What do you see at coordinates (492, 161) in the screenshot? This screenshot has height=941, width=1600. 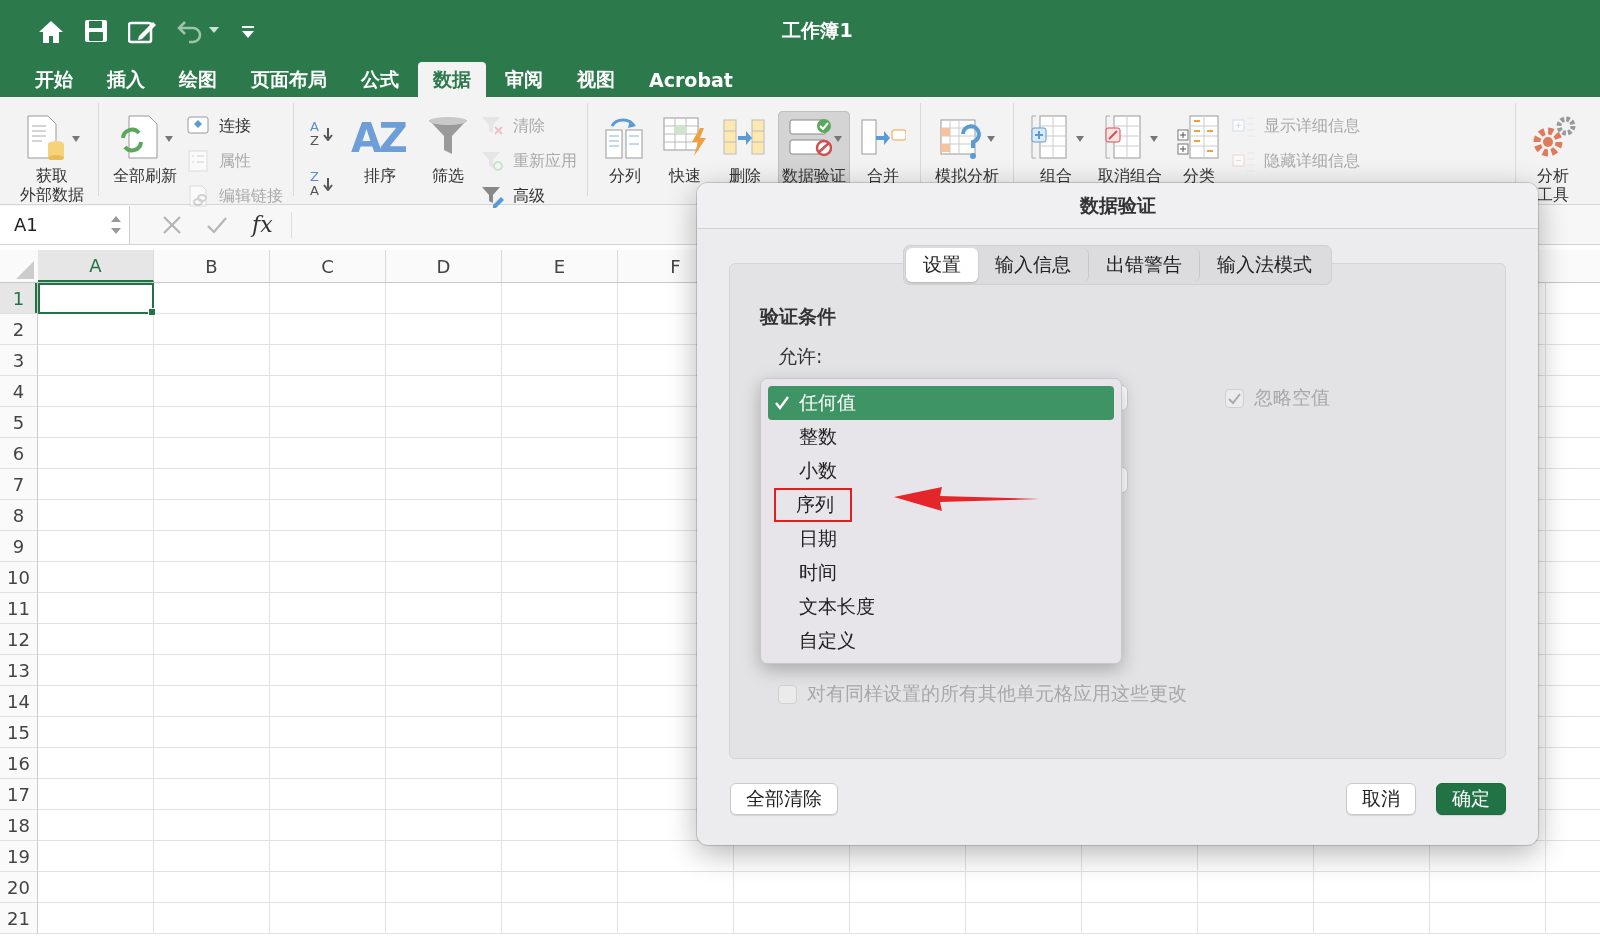 I see `funnel-refresh-icon` at bounding box center [492, 161].